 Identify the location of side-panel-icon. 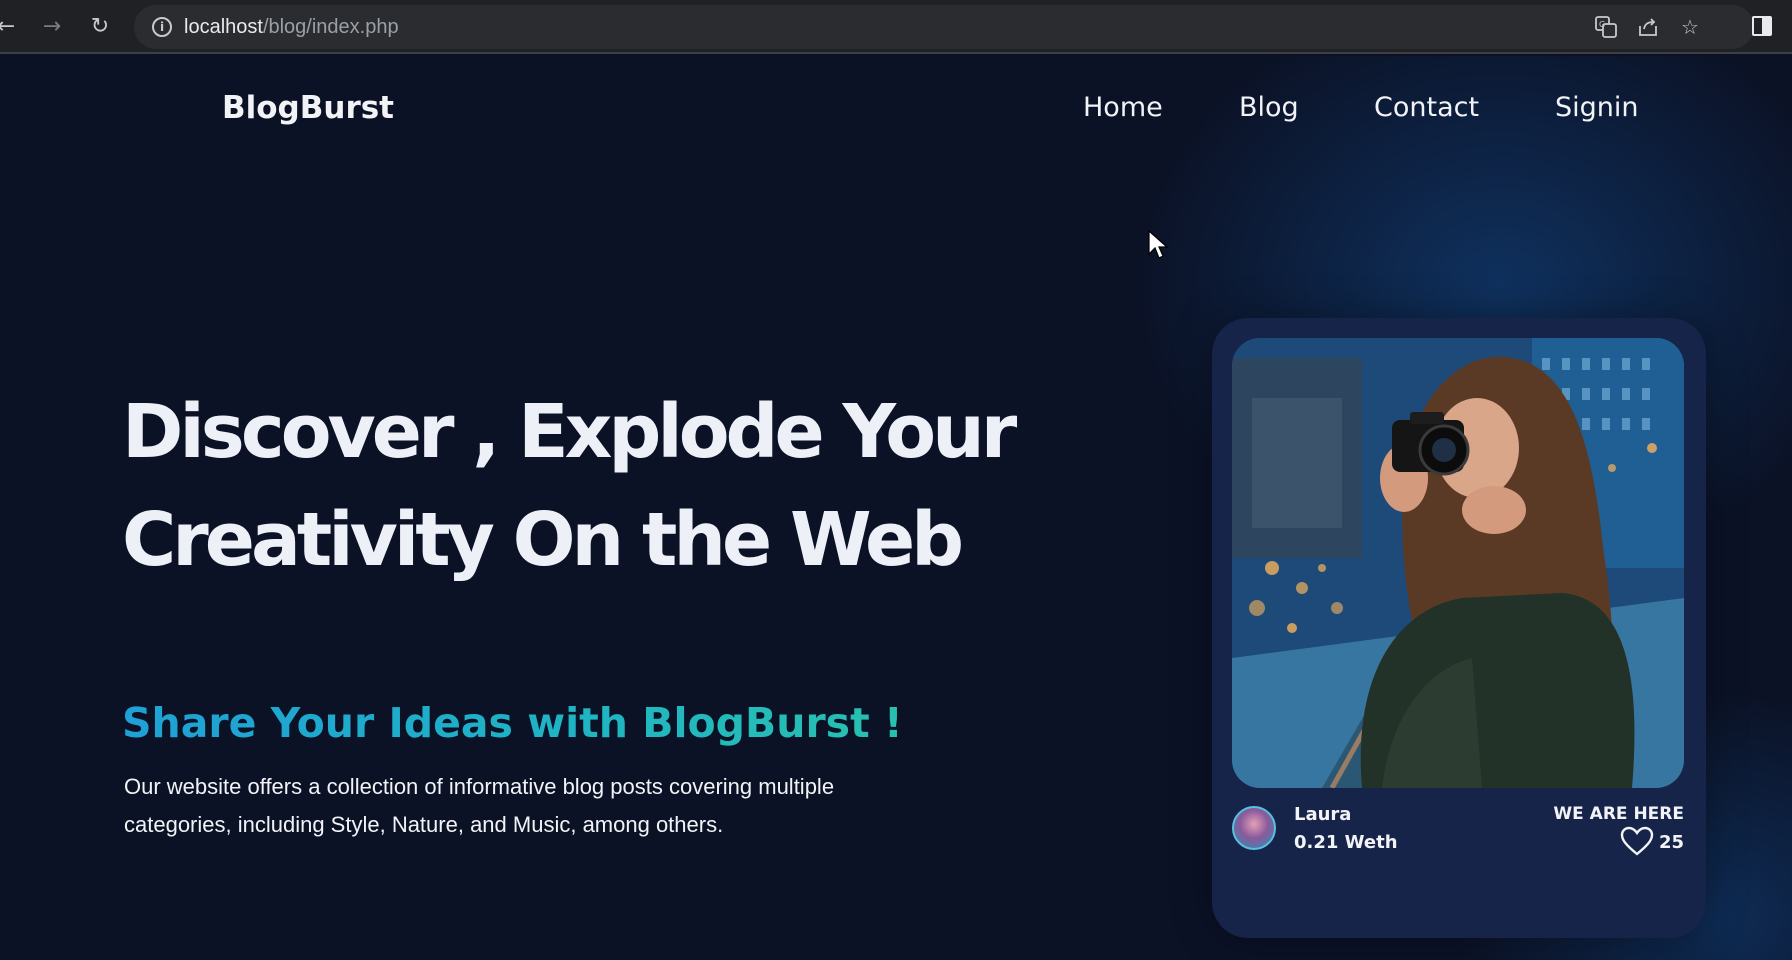
(1762, 26).